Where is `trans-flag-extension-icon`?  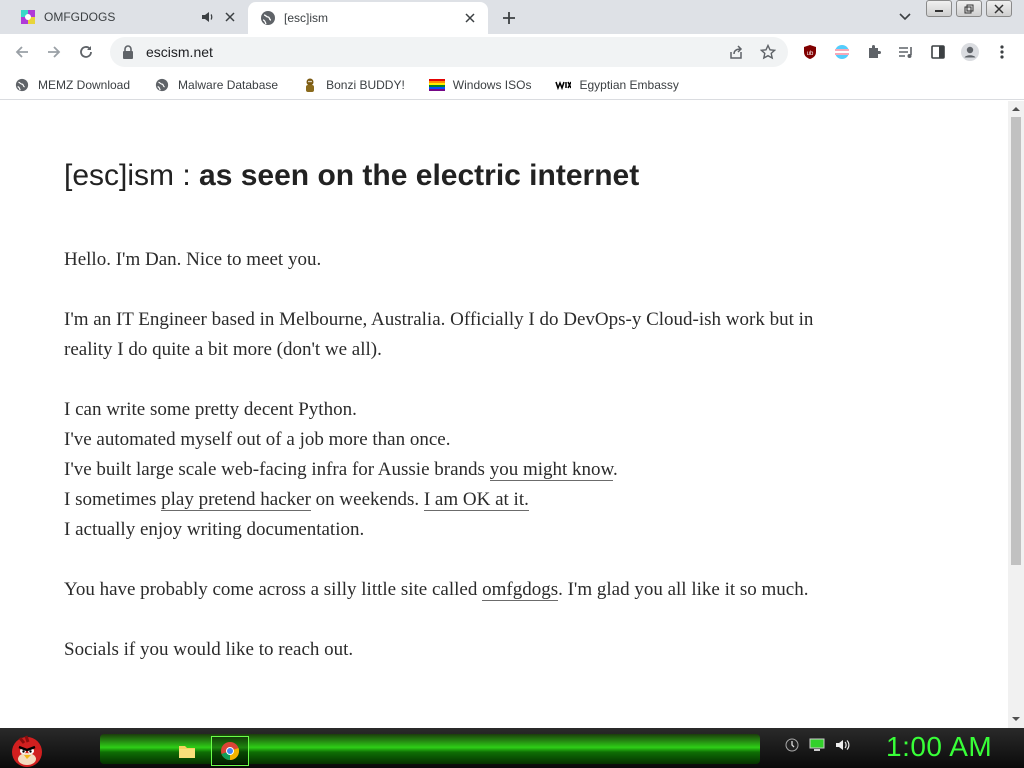 trans-flag-extension-icon is located at coordinates (842, 52).